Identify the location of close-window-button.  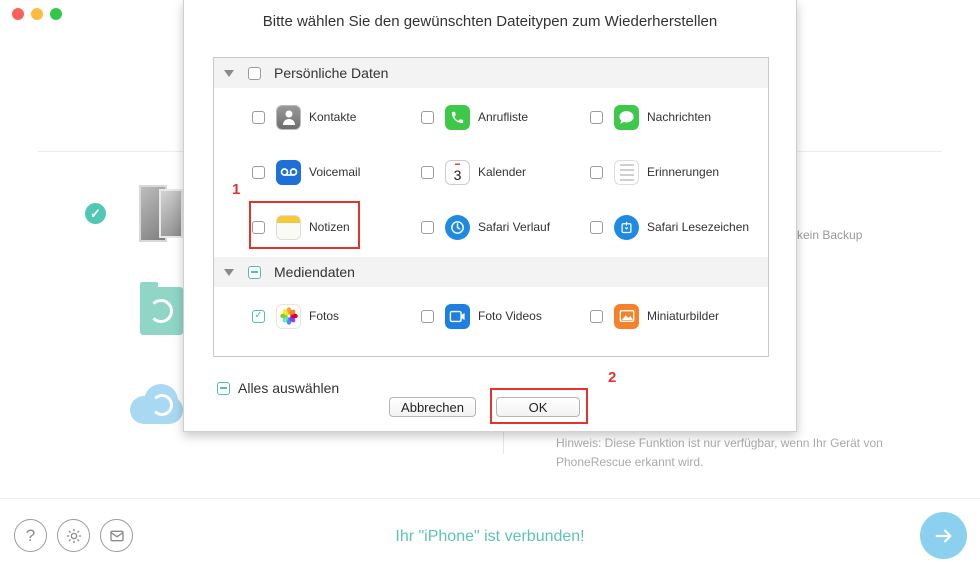
(18, 14).